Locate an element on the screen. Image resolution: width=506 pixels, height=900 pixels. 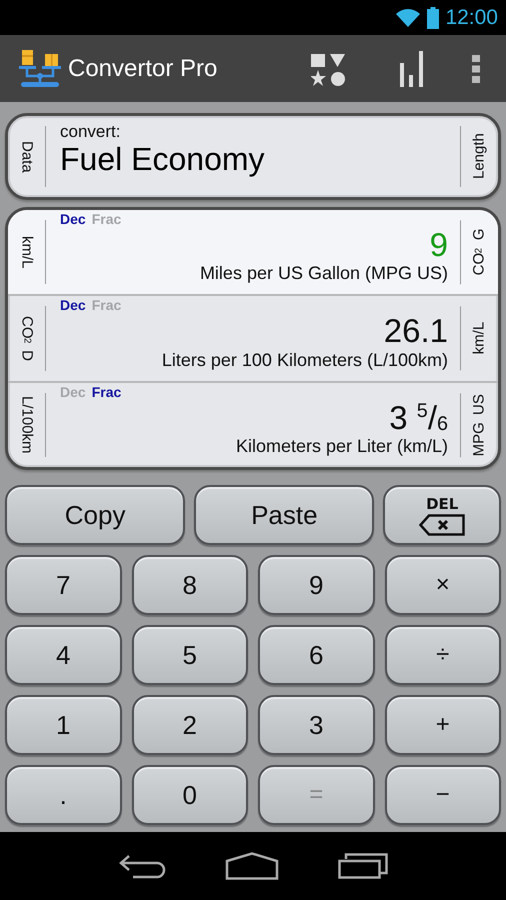
action-key: Paste is located at coordinates (284, 515).